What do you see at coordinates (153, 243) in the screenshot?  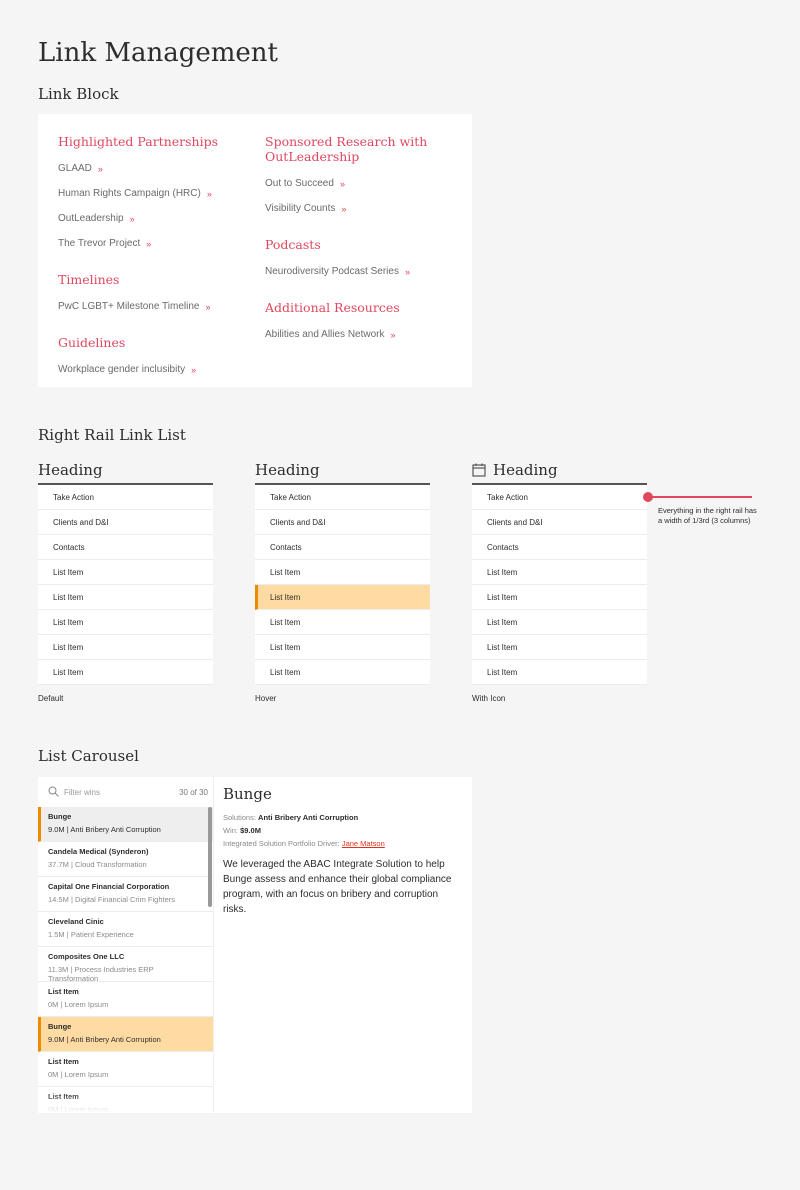 I see `link-item: The Trevor Project »` at bounding box center [153, 243].